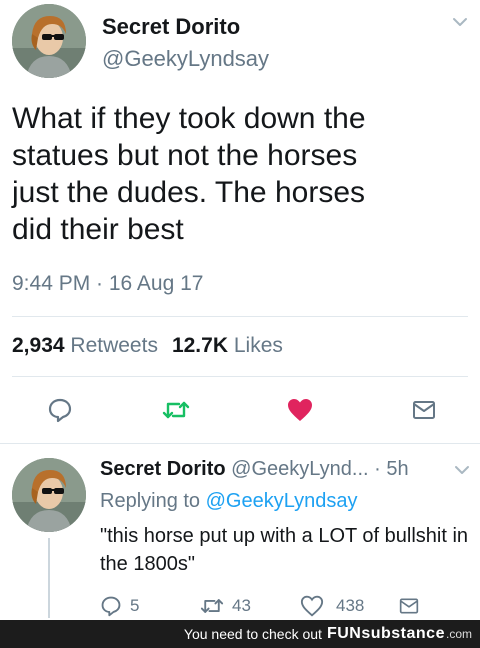  I want to click on replying-to: Replying to @GeekyLyndsay, so click(228, 501).